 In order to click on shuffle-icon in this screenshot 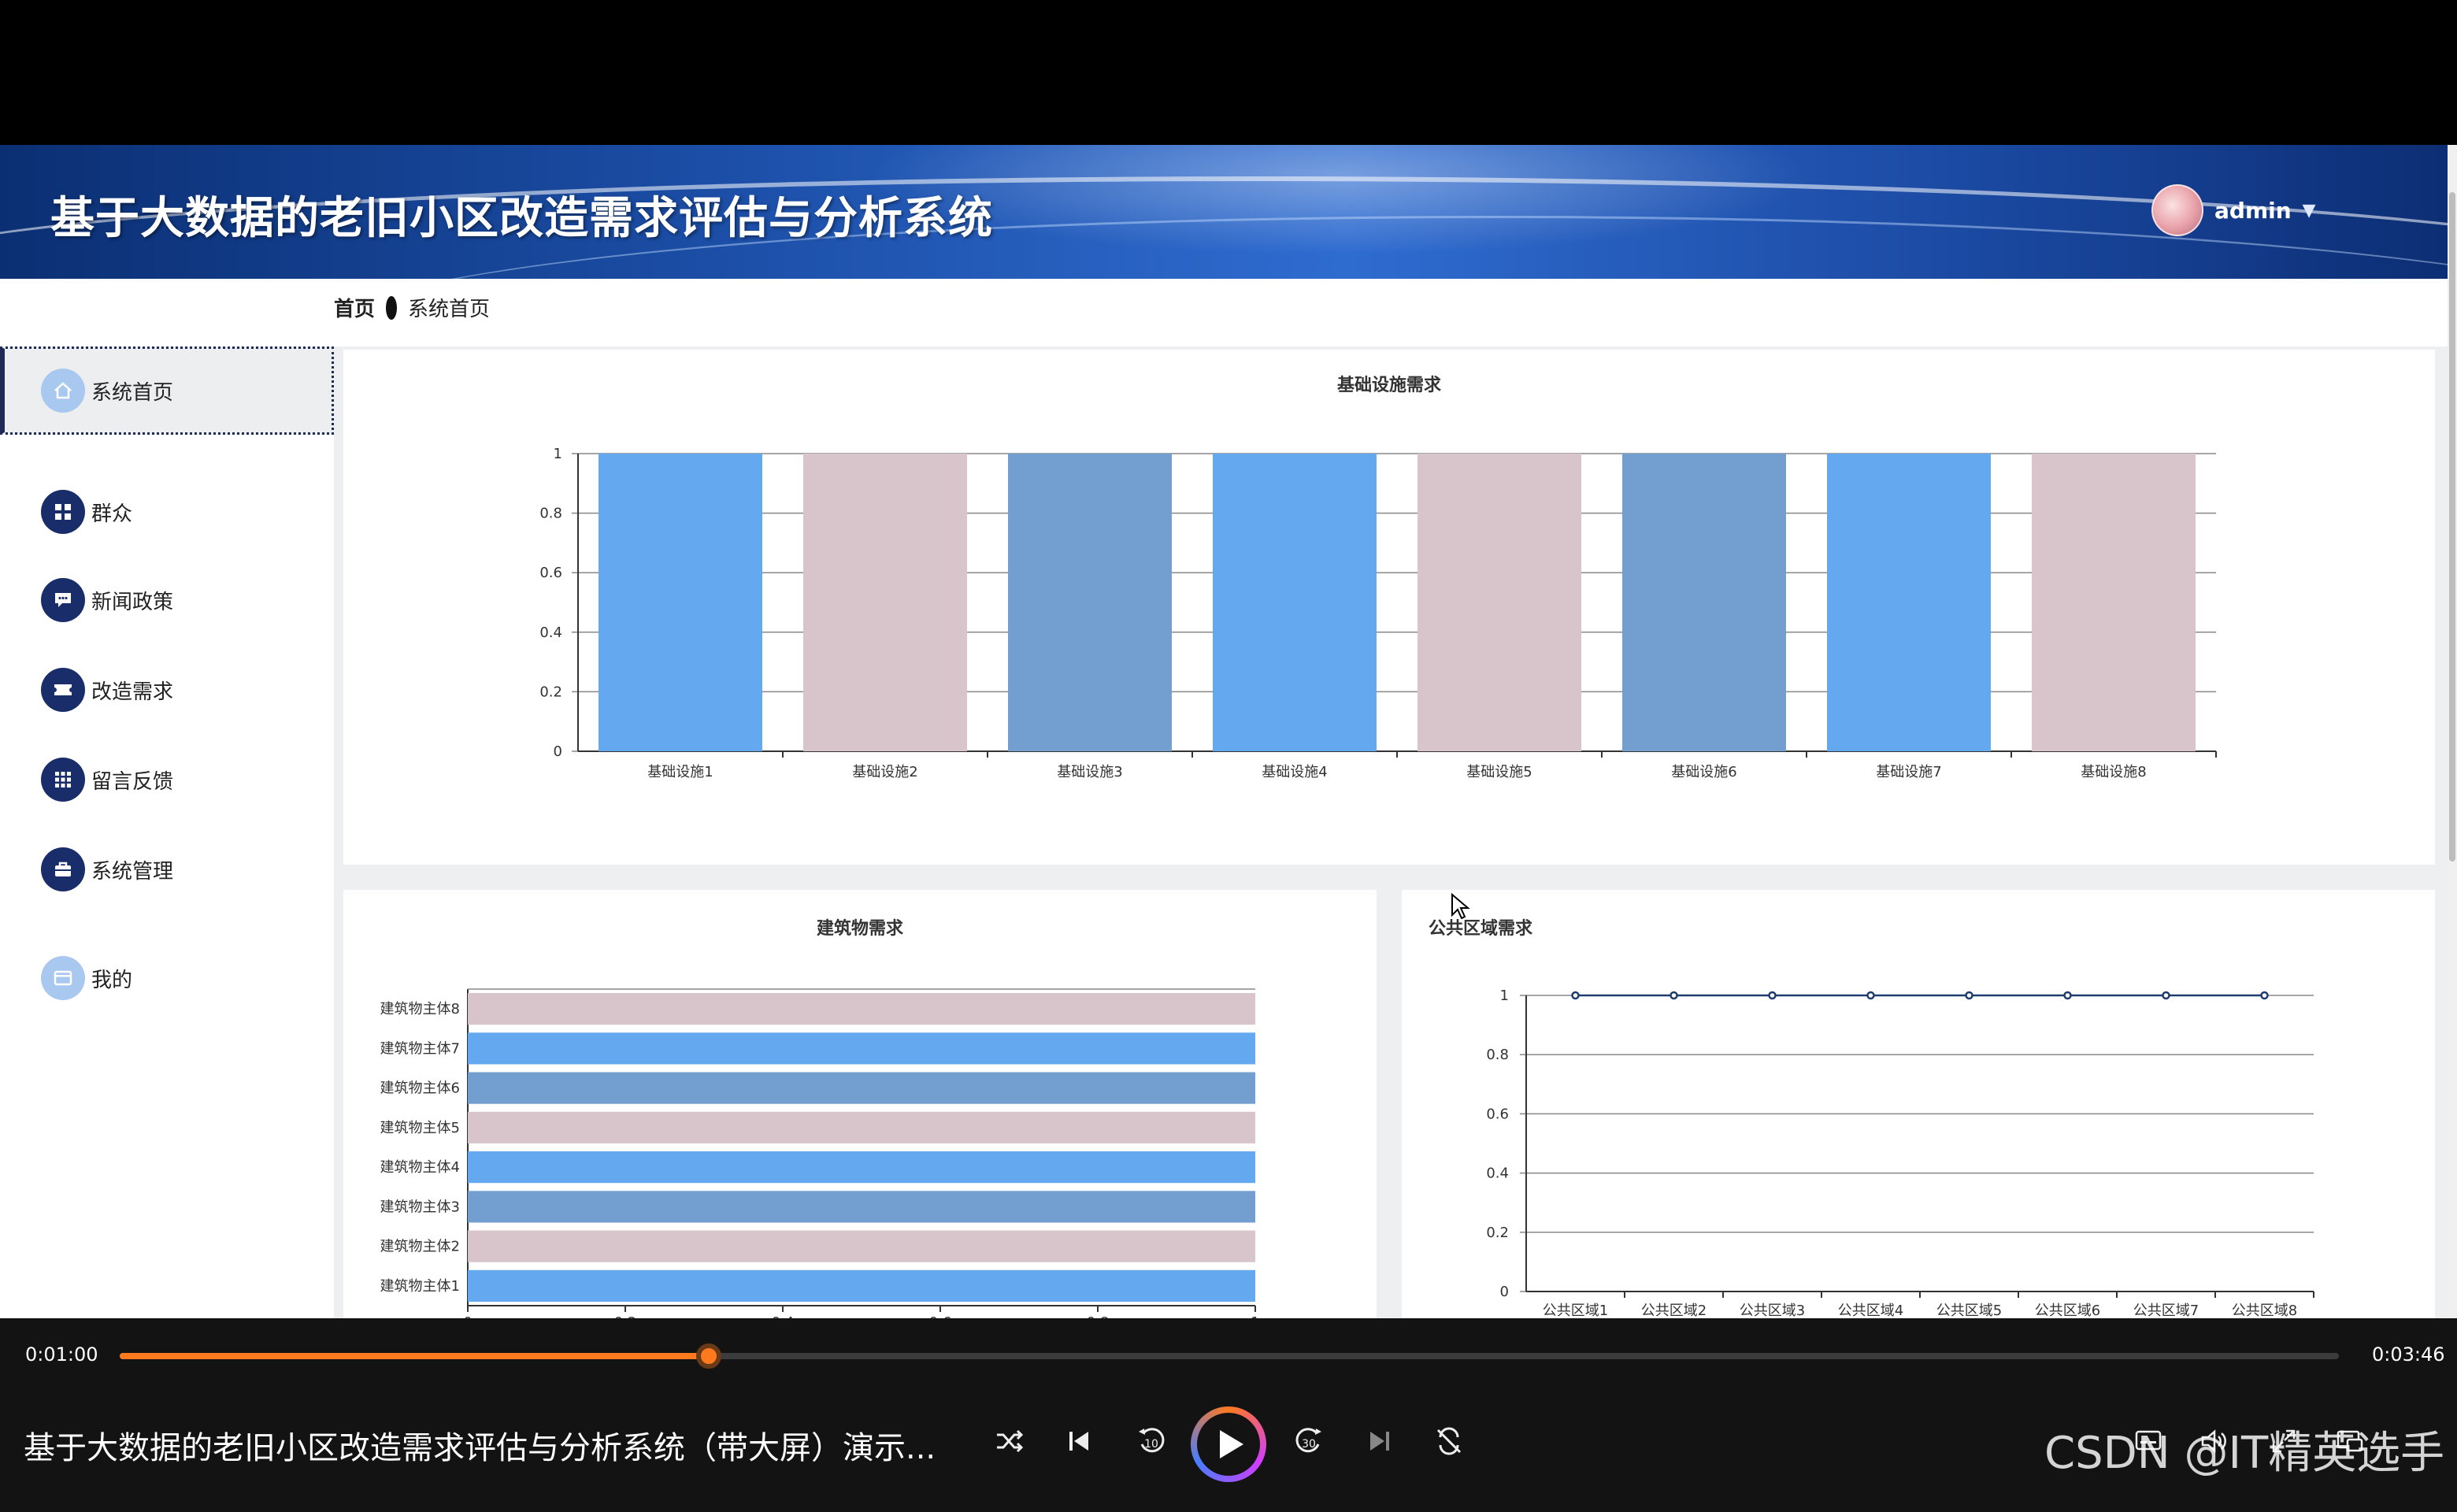, I will do `click(1009, 1441)`.